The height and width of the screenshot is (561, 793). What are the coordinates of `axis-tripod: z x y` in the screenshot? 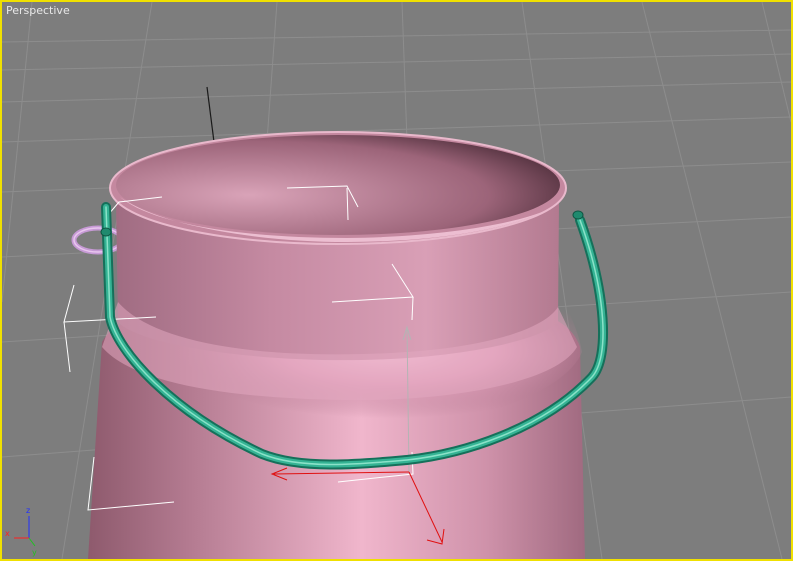 It's located at (21, 531).